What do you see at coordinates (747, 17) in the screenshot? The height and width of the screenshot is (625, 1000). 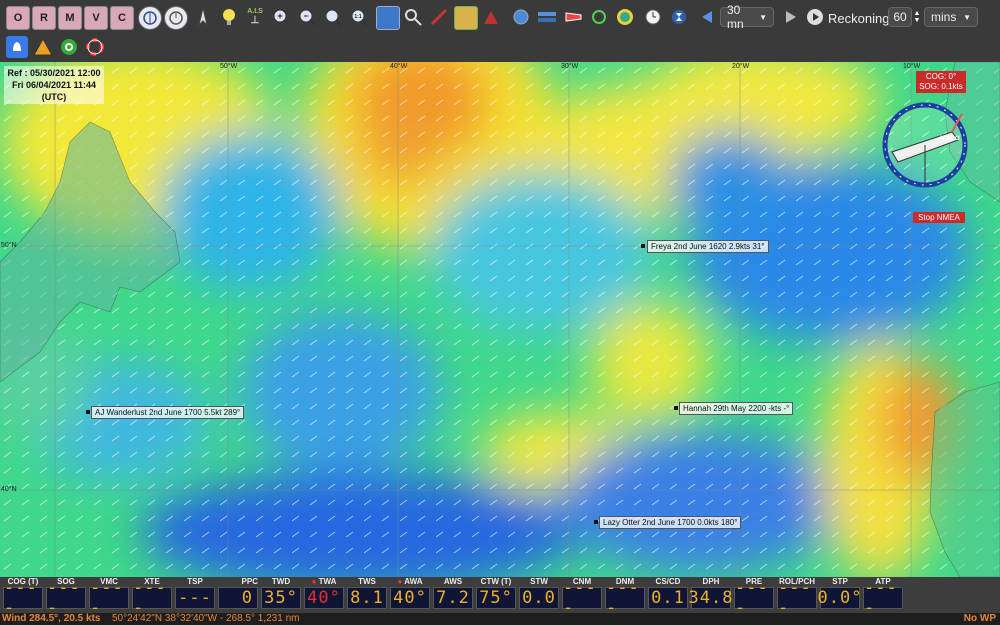 I see `interval-select: 30 mn ▼` at bounding box center [747, 17].